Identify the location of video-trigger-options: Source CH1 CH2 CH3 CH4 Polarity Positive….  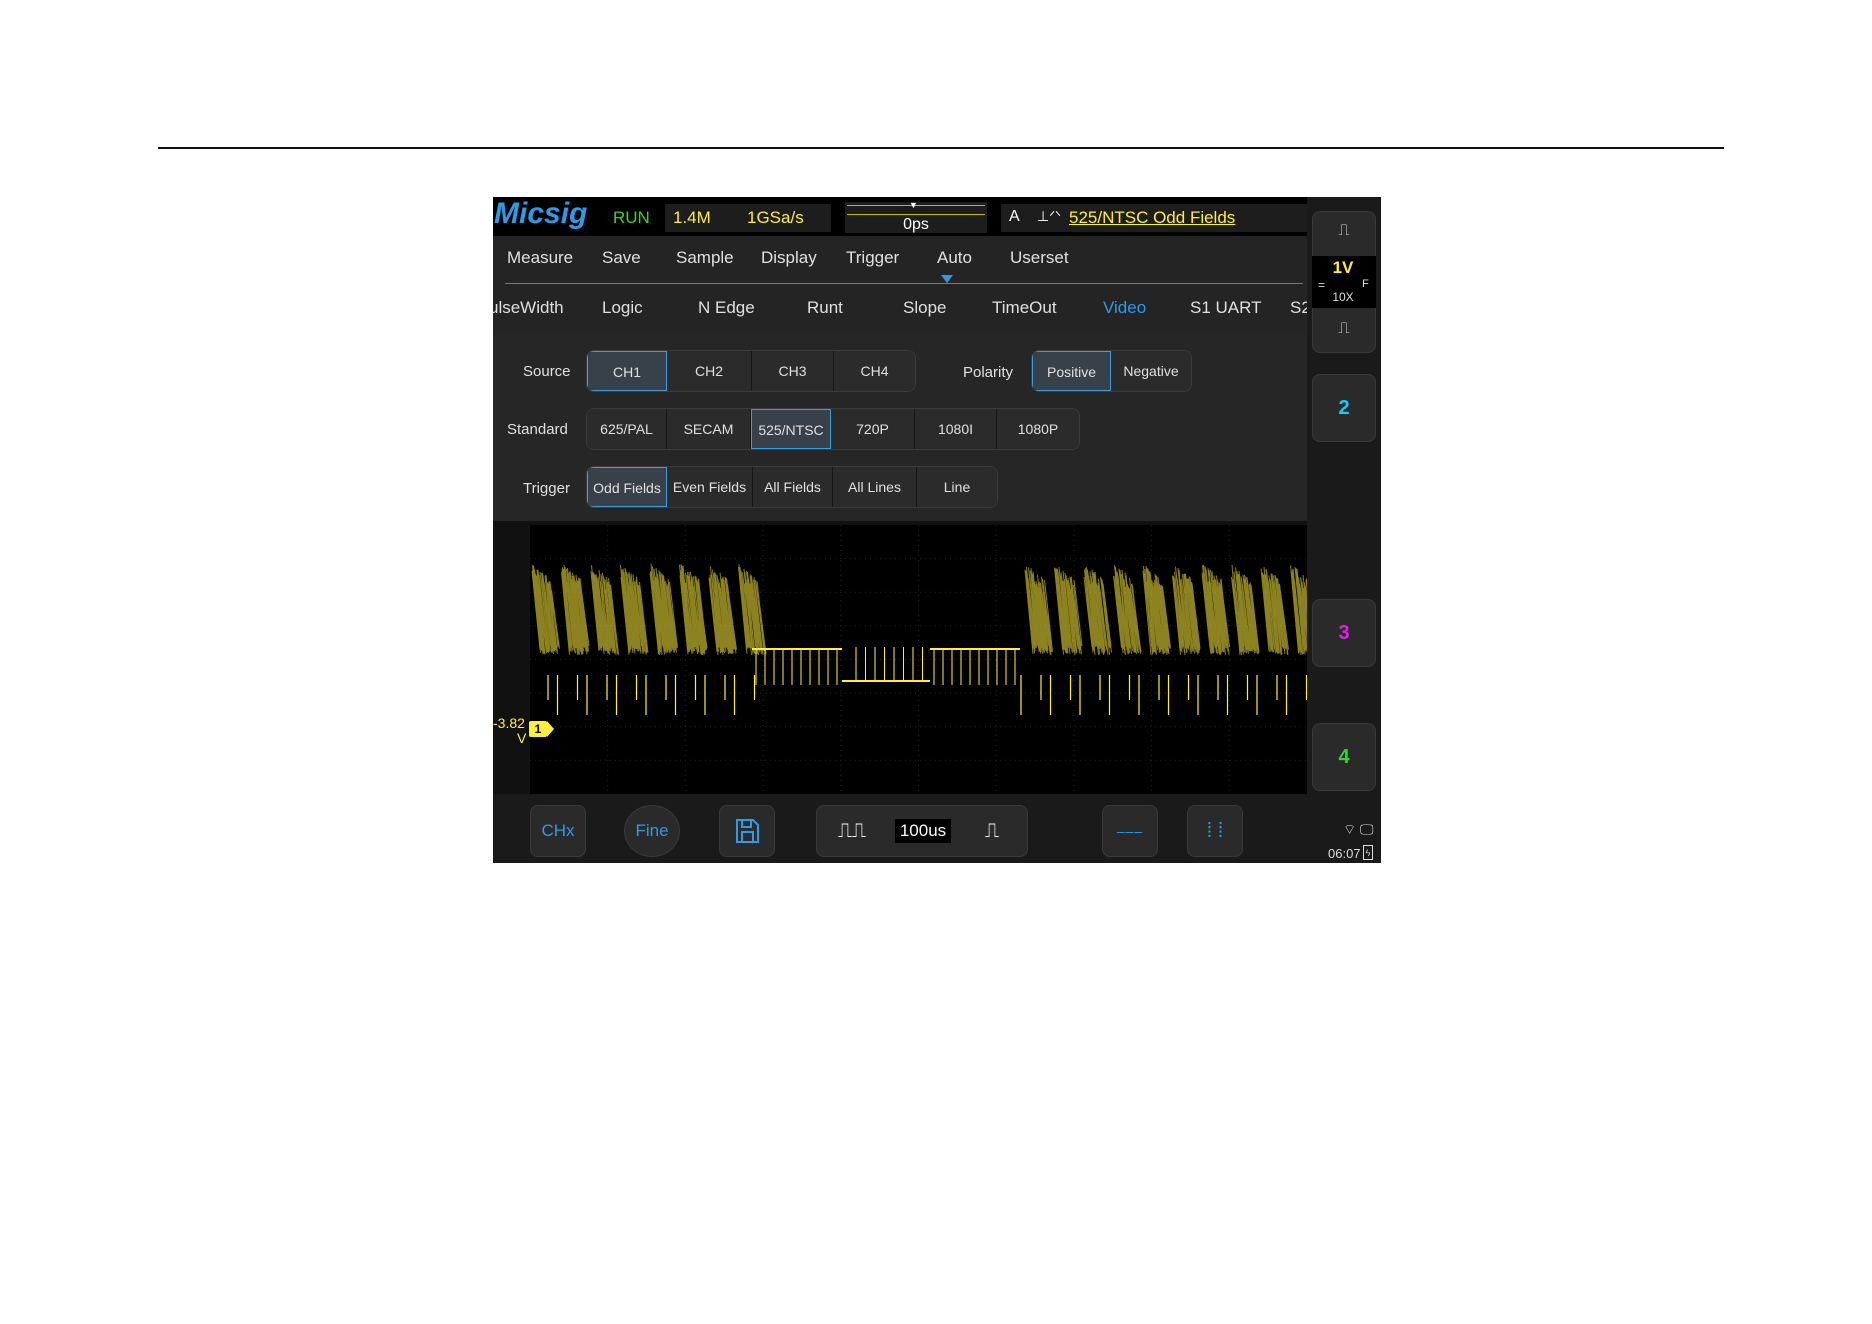
(900, 428).